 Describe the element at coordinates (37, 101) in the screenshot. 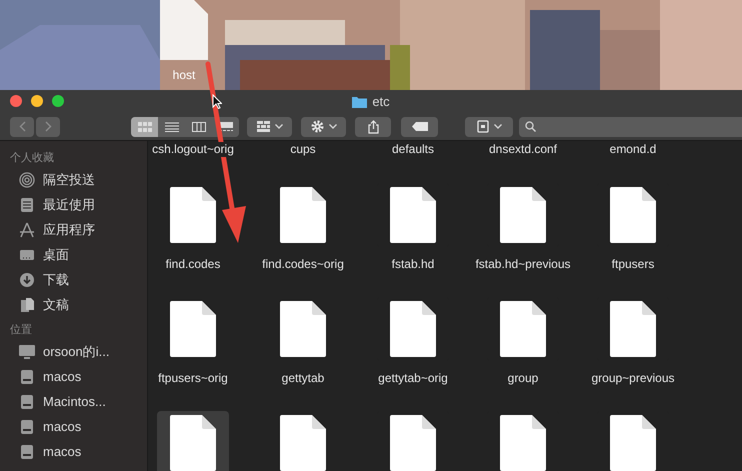

I see `minimize-button` at that location.